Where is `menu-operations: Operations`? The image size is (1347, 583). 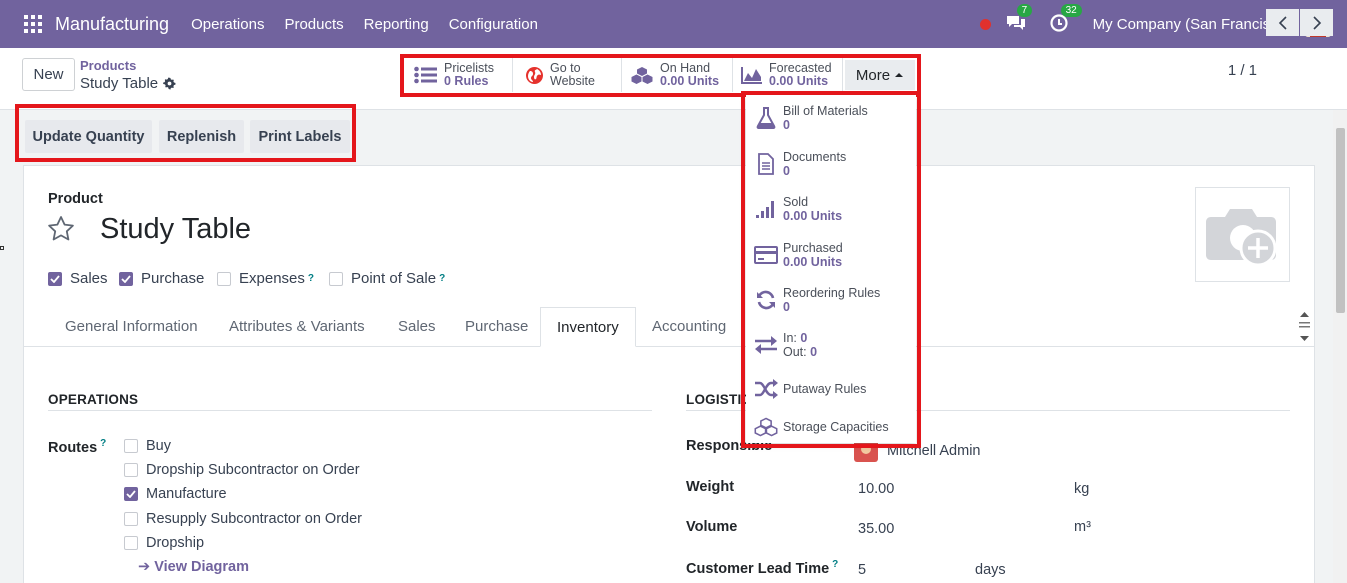
menu-operations: Operations is located at coordinates (227, 24).